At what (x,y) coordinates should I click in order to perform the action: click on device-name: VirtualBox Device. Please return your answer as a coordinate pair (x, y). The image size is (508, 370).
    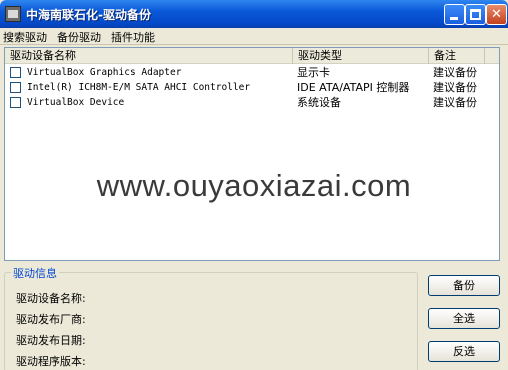
    Looking at the image, I should click on (76, 102).